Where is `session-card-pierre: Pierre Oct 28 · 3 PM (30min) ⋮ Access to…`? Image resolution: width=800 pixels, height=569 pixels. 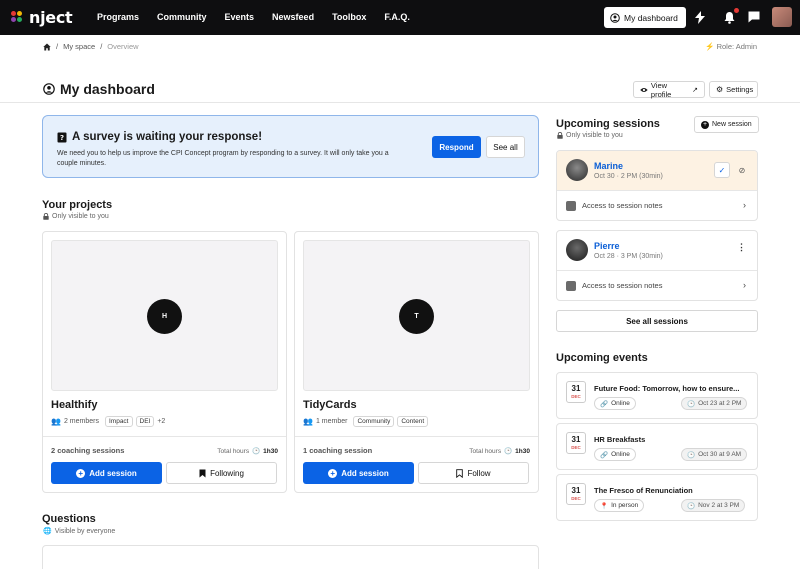 session-card-pierre: Pierre Oct 28 · 3 PM (30min) ⋮ Access to… is located at coordinates (657, 265).